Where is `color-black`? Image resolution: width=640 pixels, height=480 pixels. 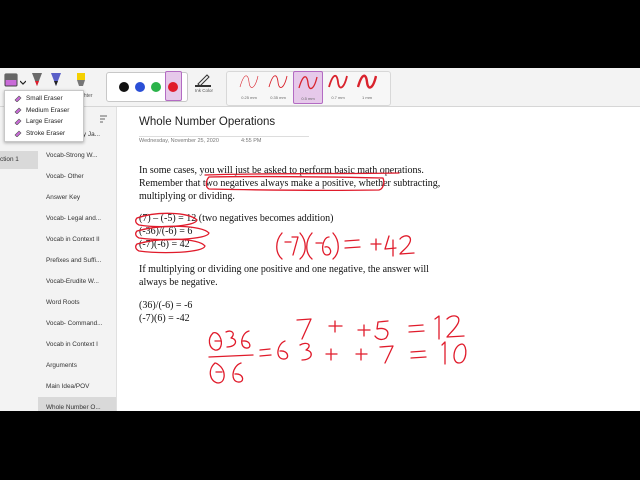 color-black is located at coordinates (124, 87).